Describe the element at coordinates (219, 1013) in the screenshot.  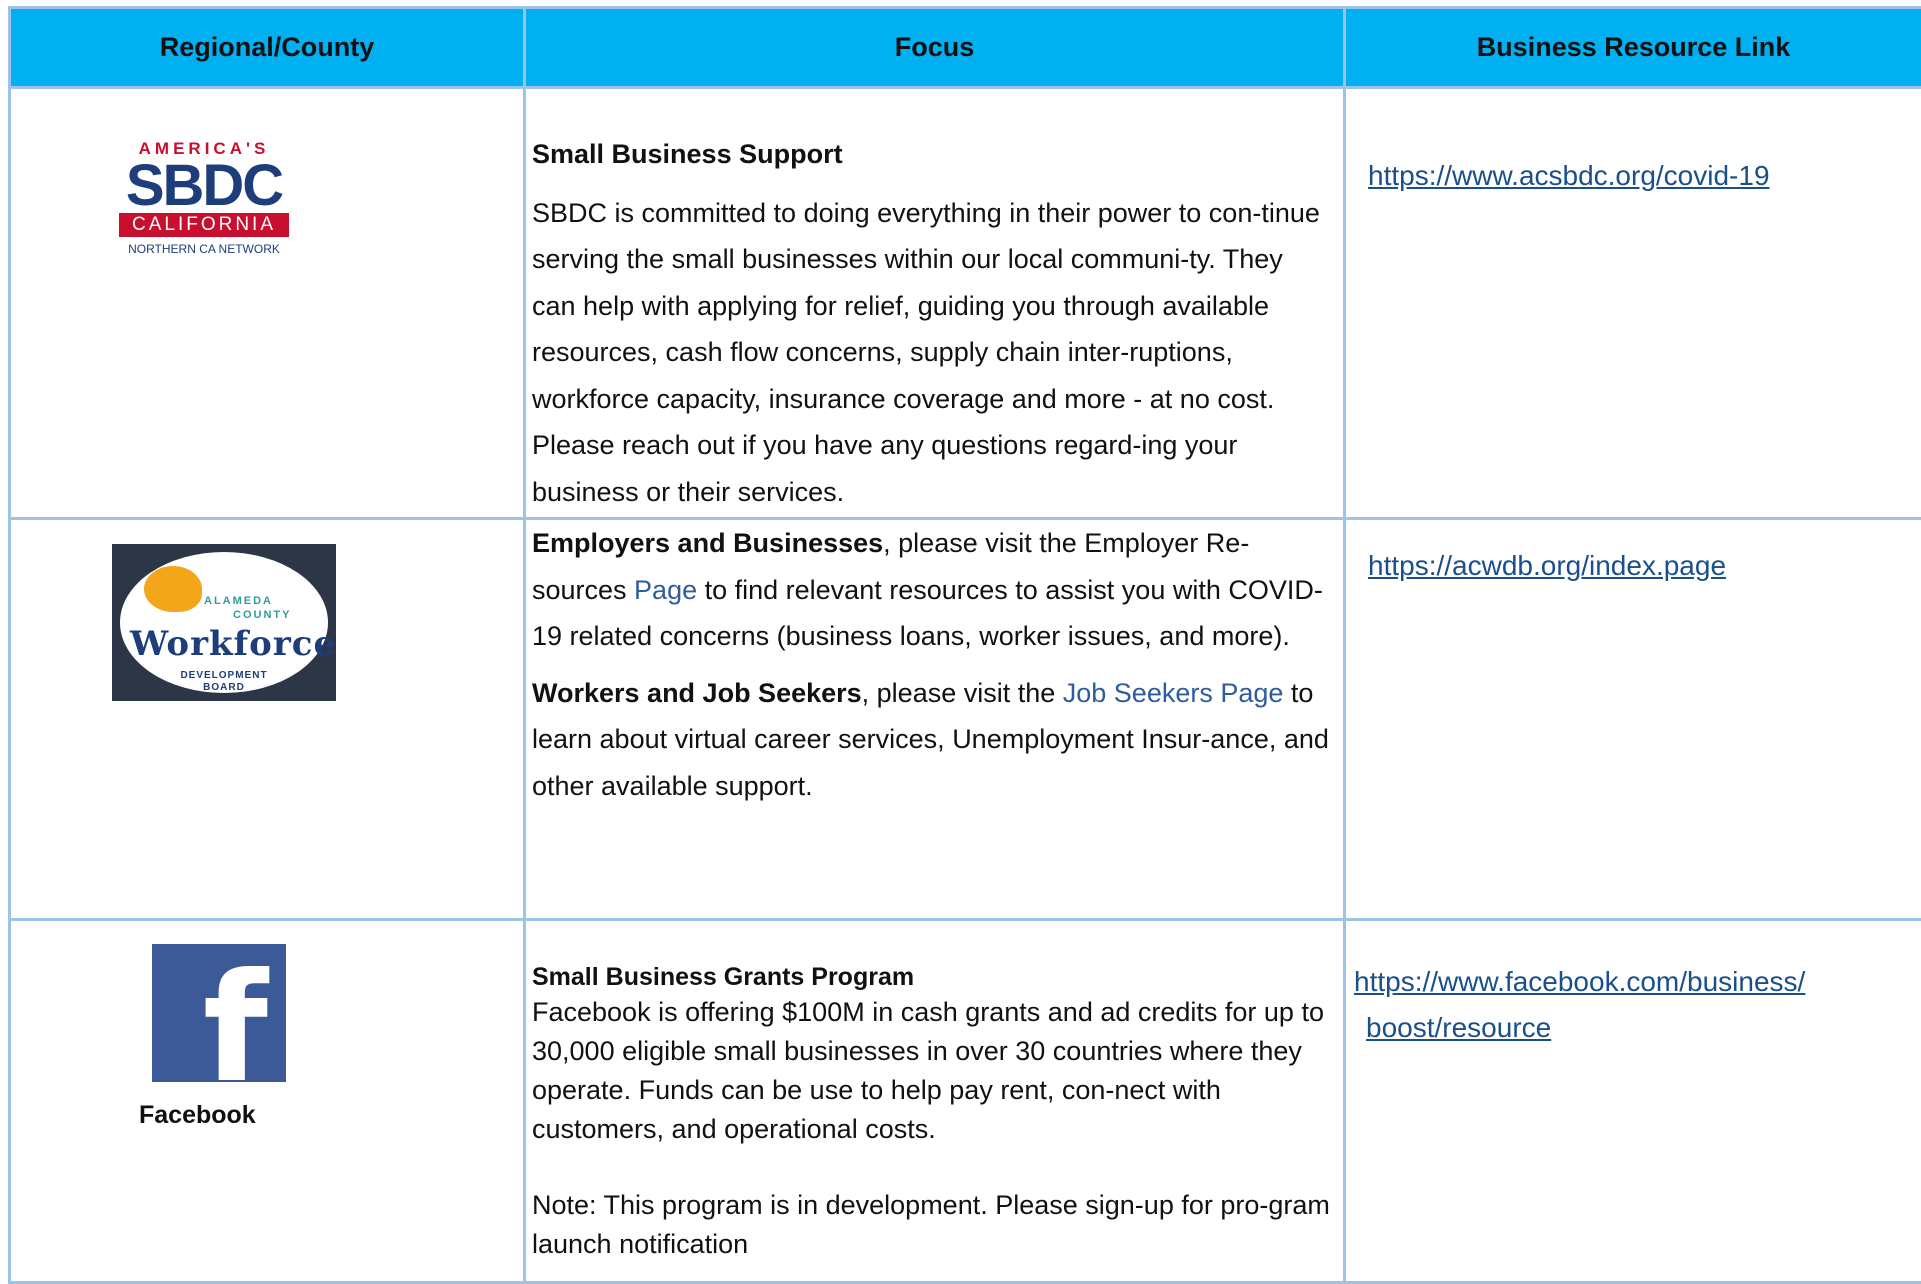
I see `facebook-icon: f` at that location.